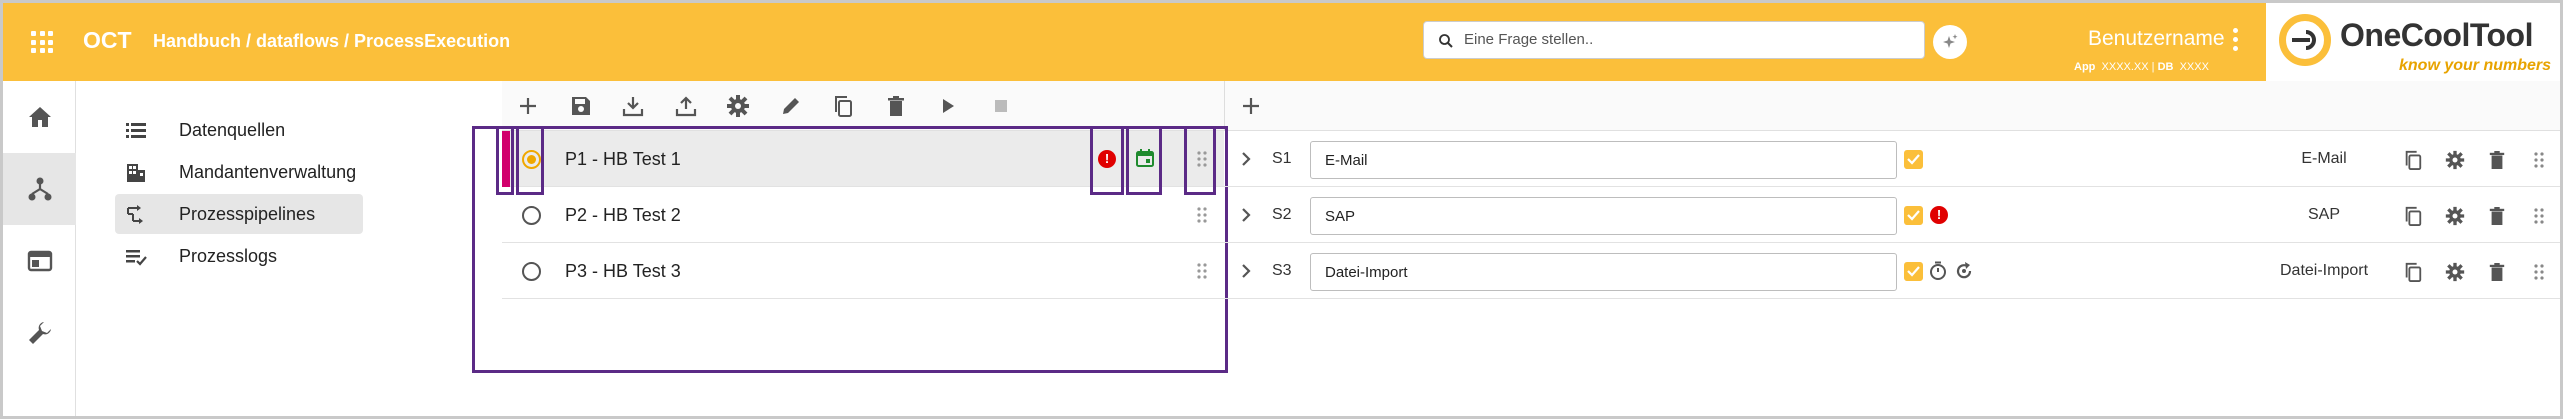 Image resolution: width=2563 pixels, height=419 pixels. I want to click on search-icon, so click(1446, 41).